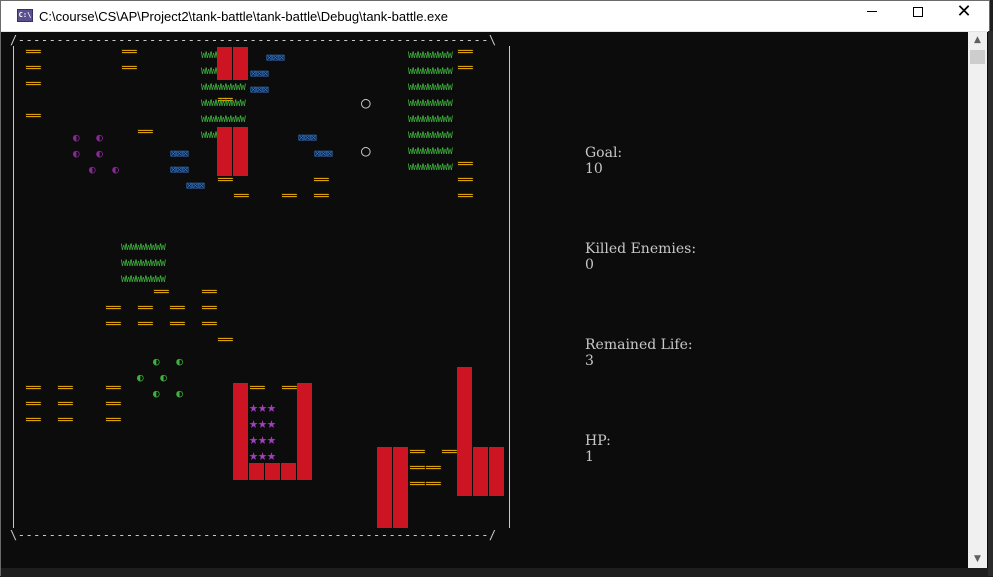 This screenshot has height=577, width=993. What do you see at coordinates (977, 40) in the screenshot?
I see `scroll-up-arrow-icon: ▲` at bounding box center [977, 40].